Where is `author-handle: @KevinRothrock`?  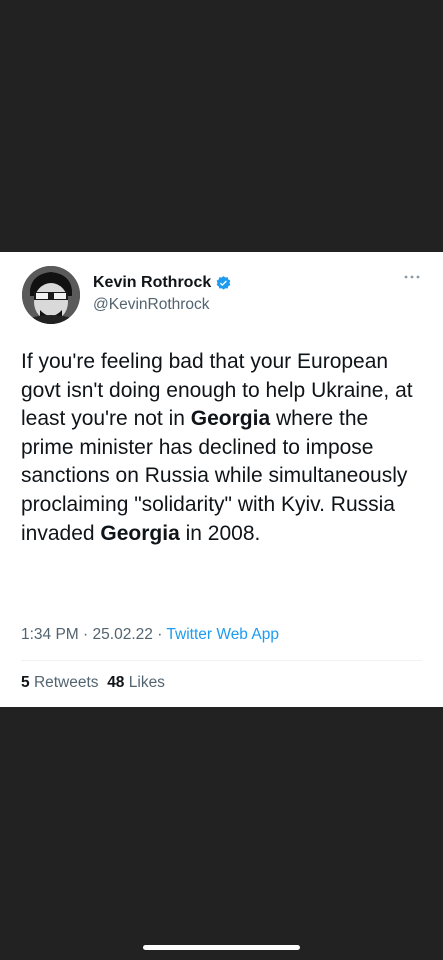 author-handle: @KevinRothrock is located at coordinates (151, 305).